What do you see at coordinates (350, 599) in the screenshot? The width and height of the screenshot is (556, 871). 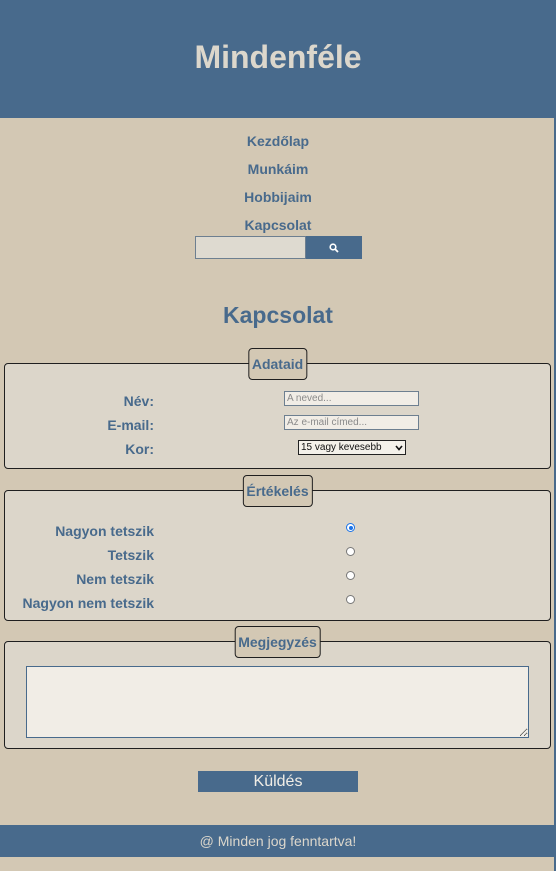 I see `rating-radio-nagyon-nem-tetszik` at bounding box center [350, 599].